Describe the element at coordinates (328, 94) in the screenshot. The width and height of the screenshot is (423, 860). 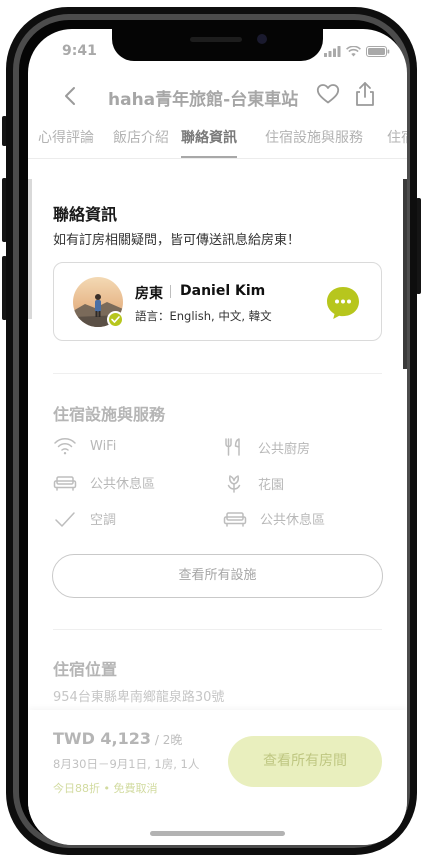
I see `heart-icon` at that location.